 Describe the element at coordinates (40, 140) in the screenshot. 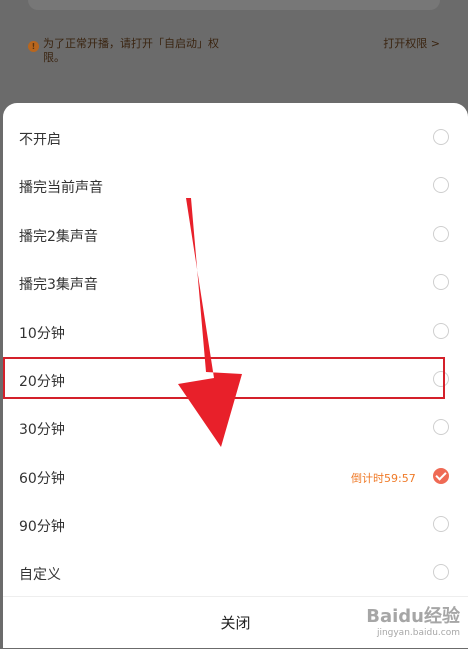

I see `option-label: 不开启` at that location.